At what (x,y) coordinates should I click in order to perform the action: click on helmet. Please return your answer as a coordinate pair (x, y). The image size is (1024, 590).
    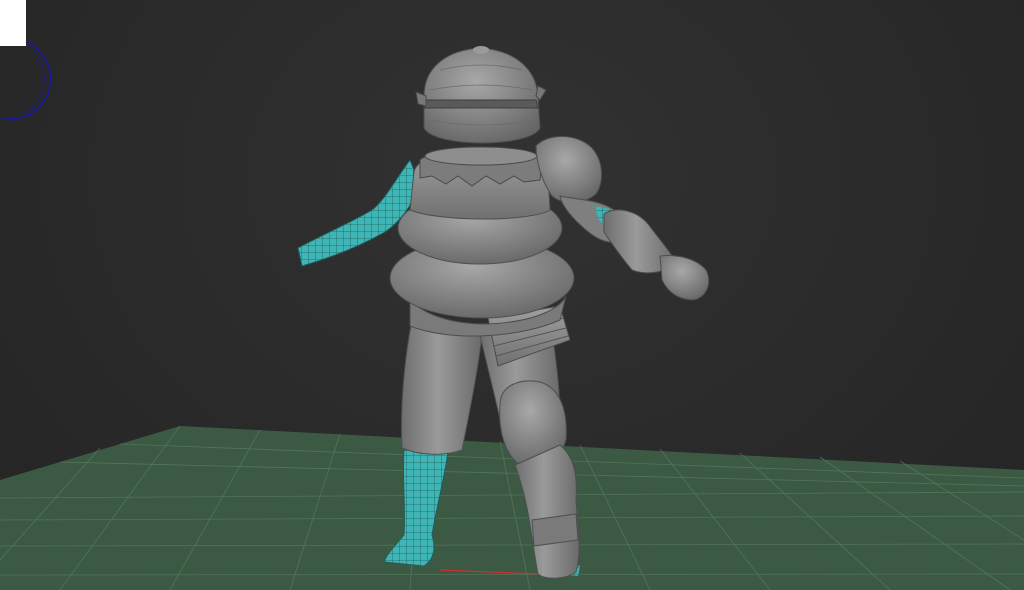
    Looking at the image, I should click on (482, 95).